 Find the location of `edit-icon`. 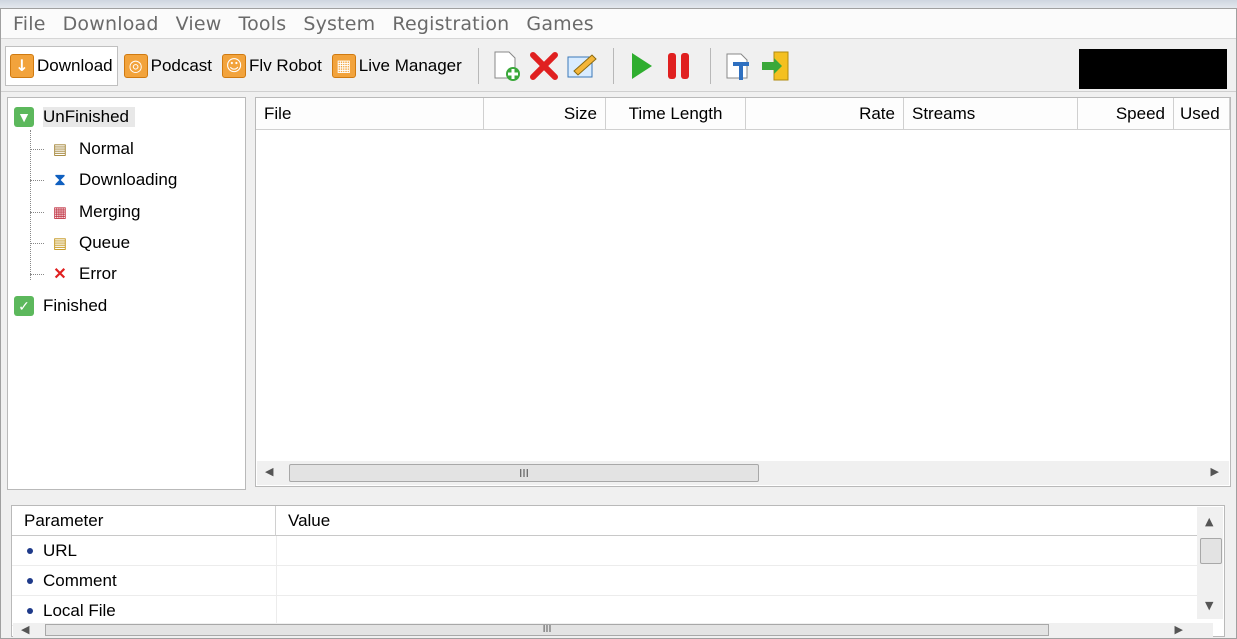

edit-icon is located at coordinates (582, 65).